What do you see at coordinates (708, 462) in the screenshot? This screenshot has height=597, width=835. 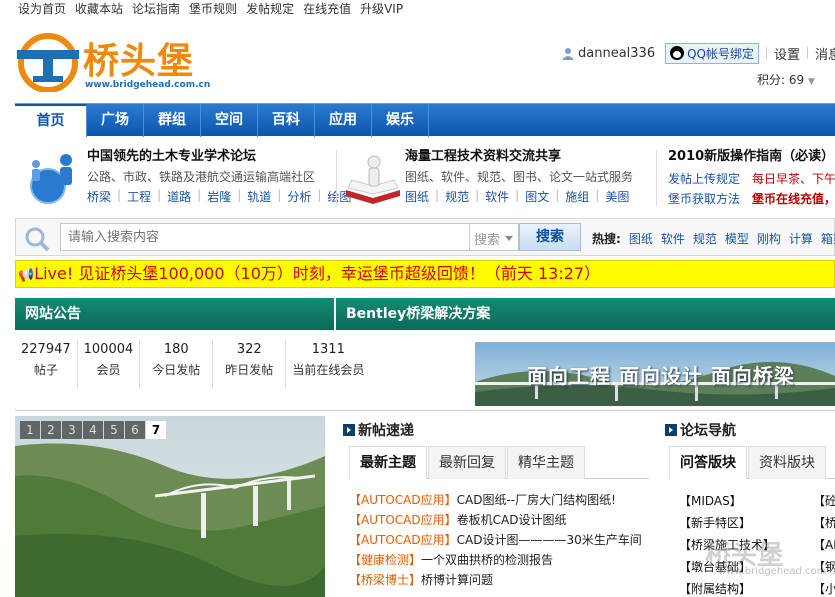 I see `tab-qa-forums: 问答版块` at bounding box center [708, 462].